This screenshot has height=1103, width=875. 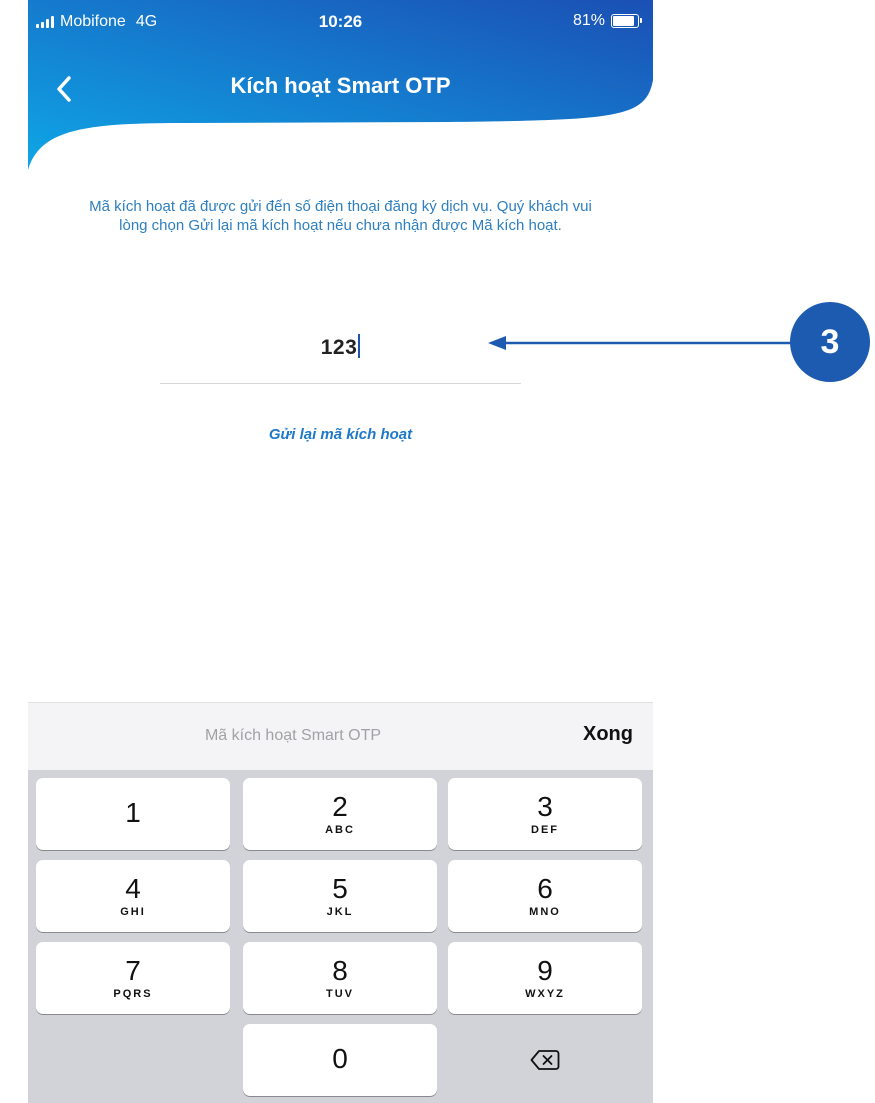 I want to click on key-number: 0, so click(x=340, y=1058).